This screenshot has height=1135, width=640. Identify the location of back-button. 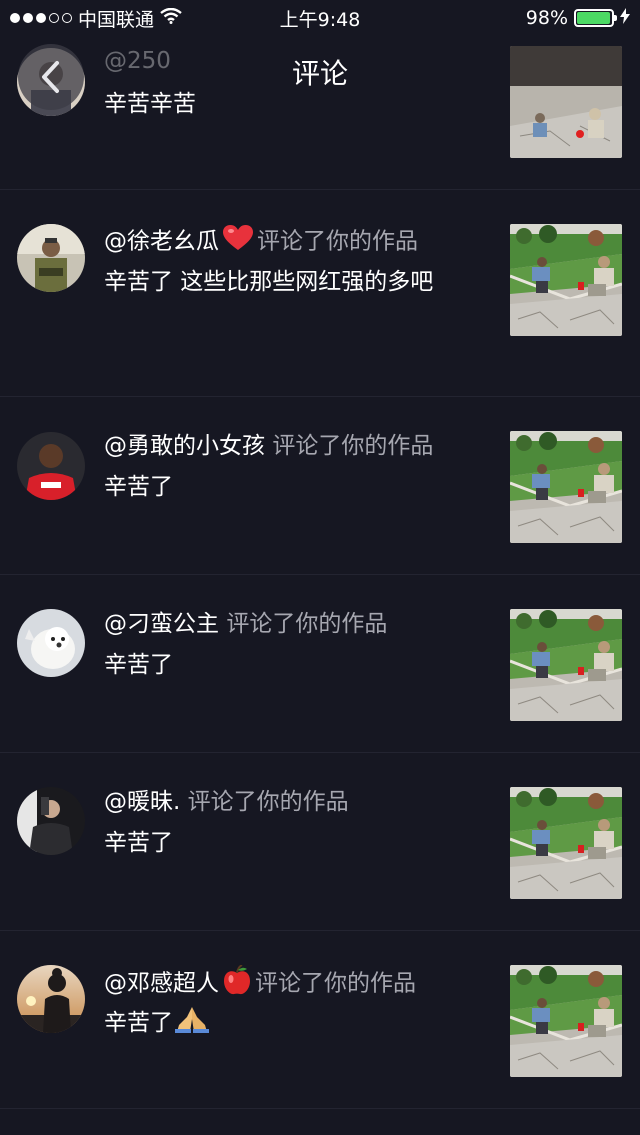
(51, 77).